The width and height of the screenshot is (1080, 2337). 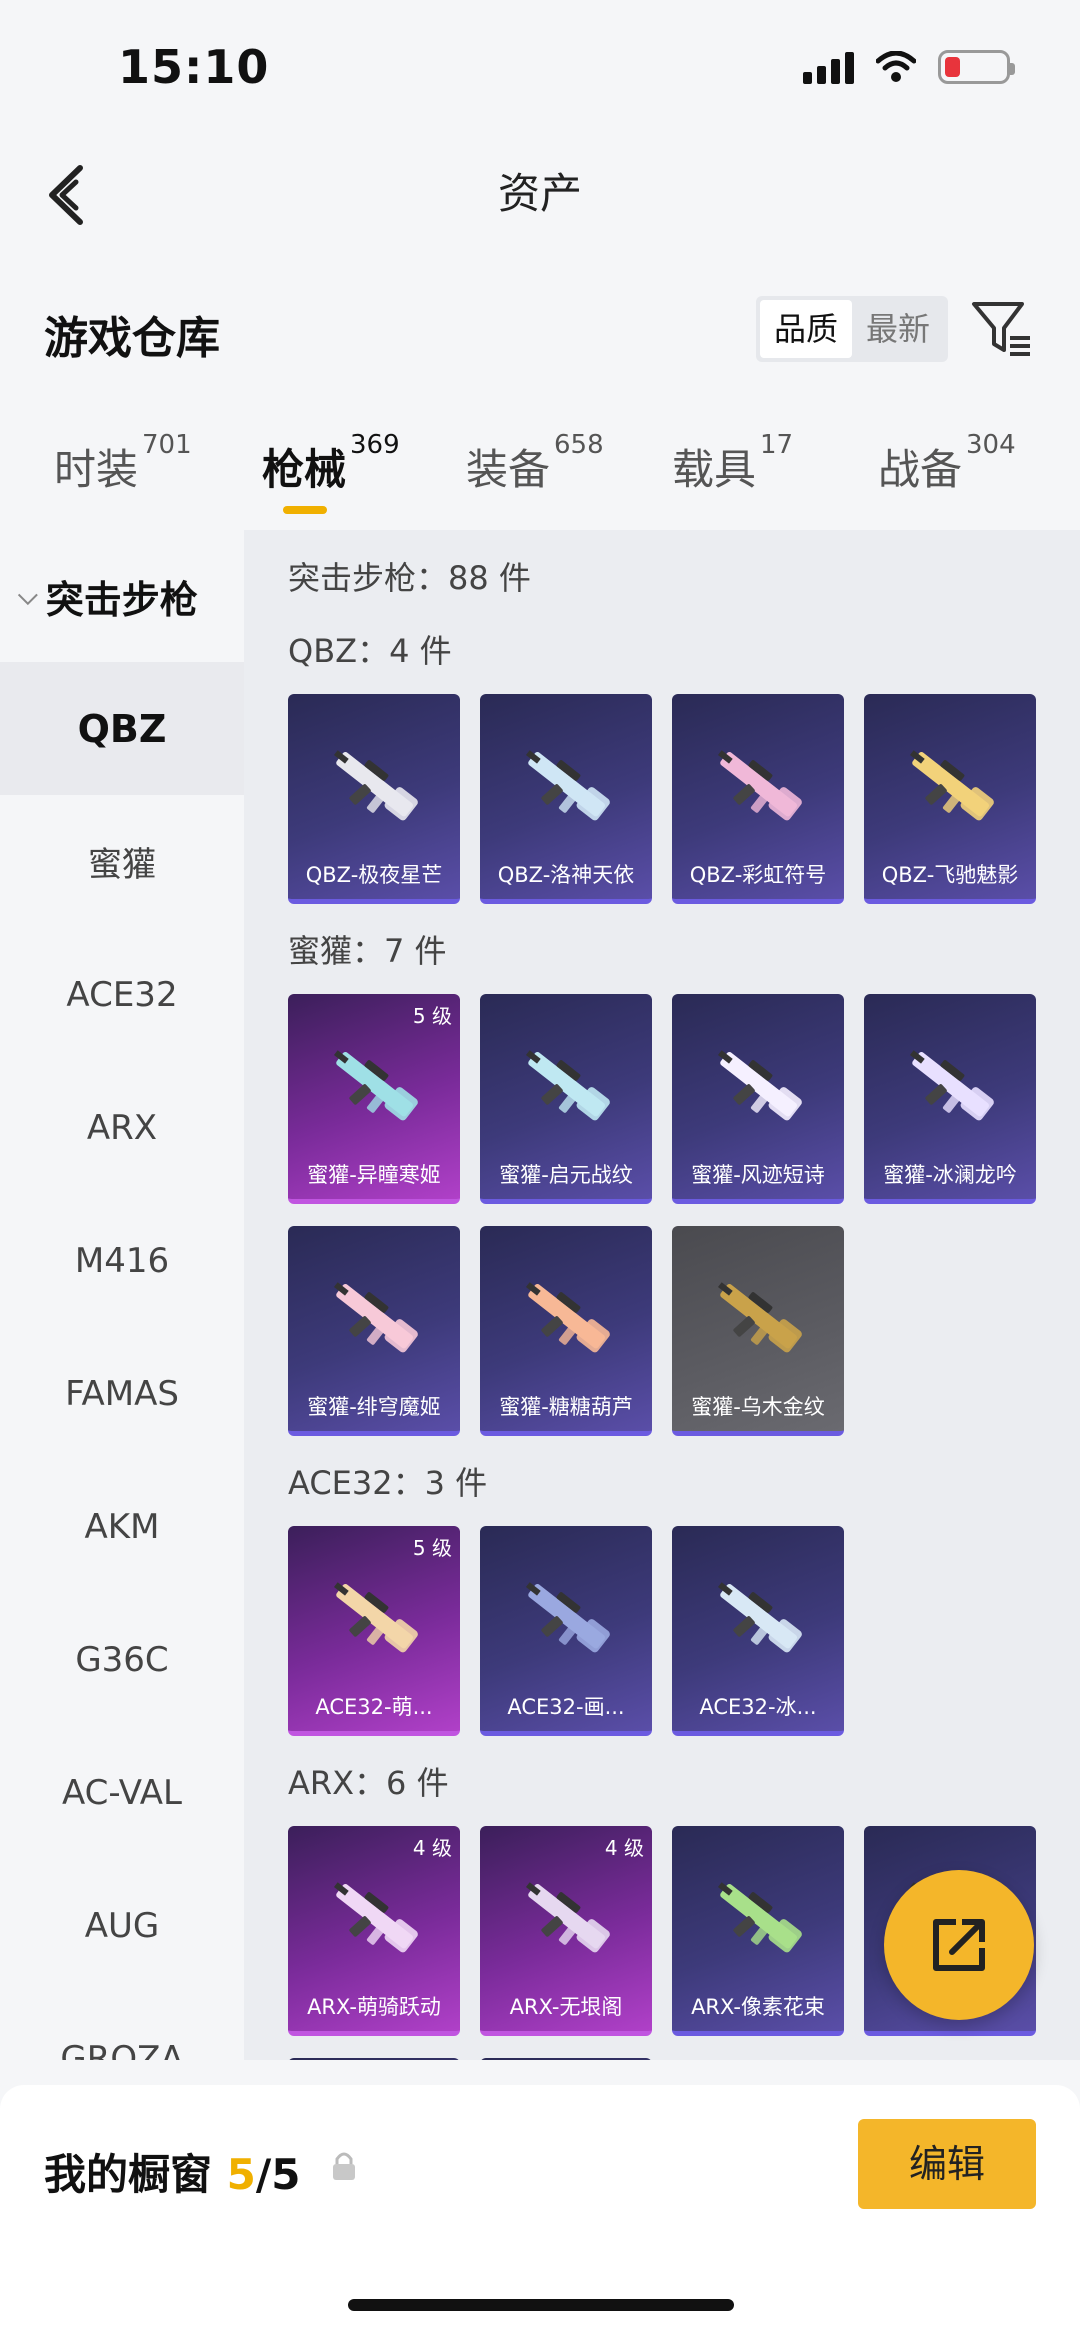 What do you see at coordinates (344, 2166) in the screenshot?
I see `lock-icon` at bounding box center [344, 2166].